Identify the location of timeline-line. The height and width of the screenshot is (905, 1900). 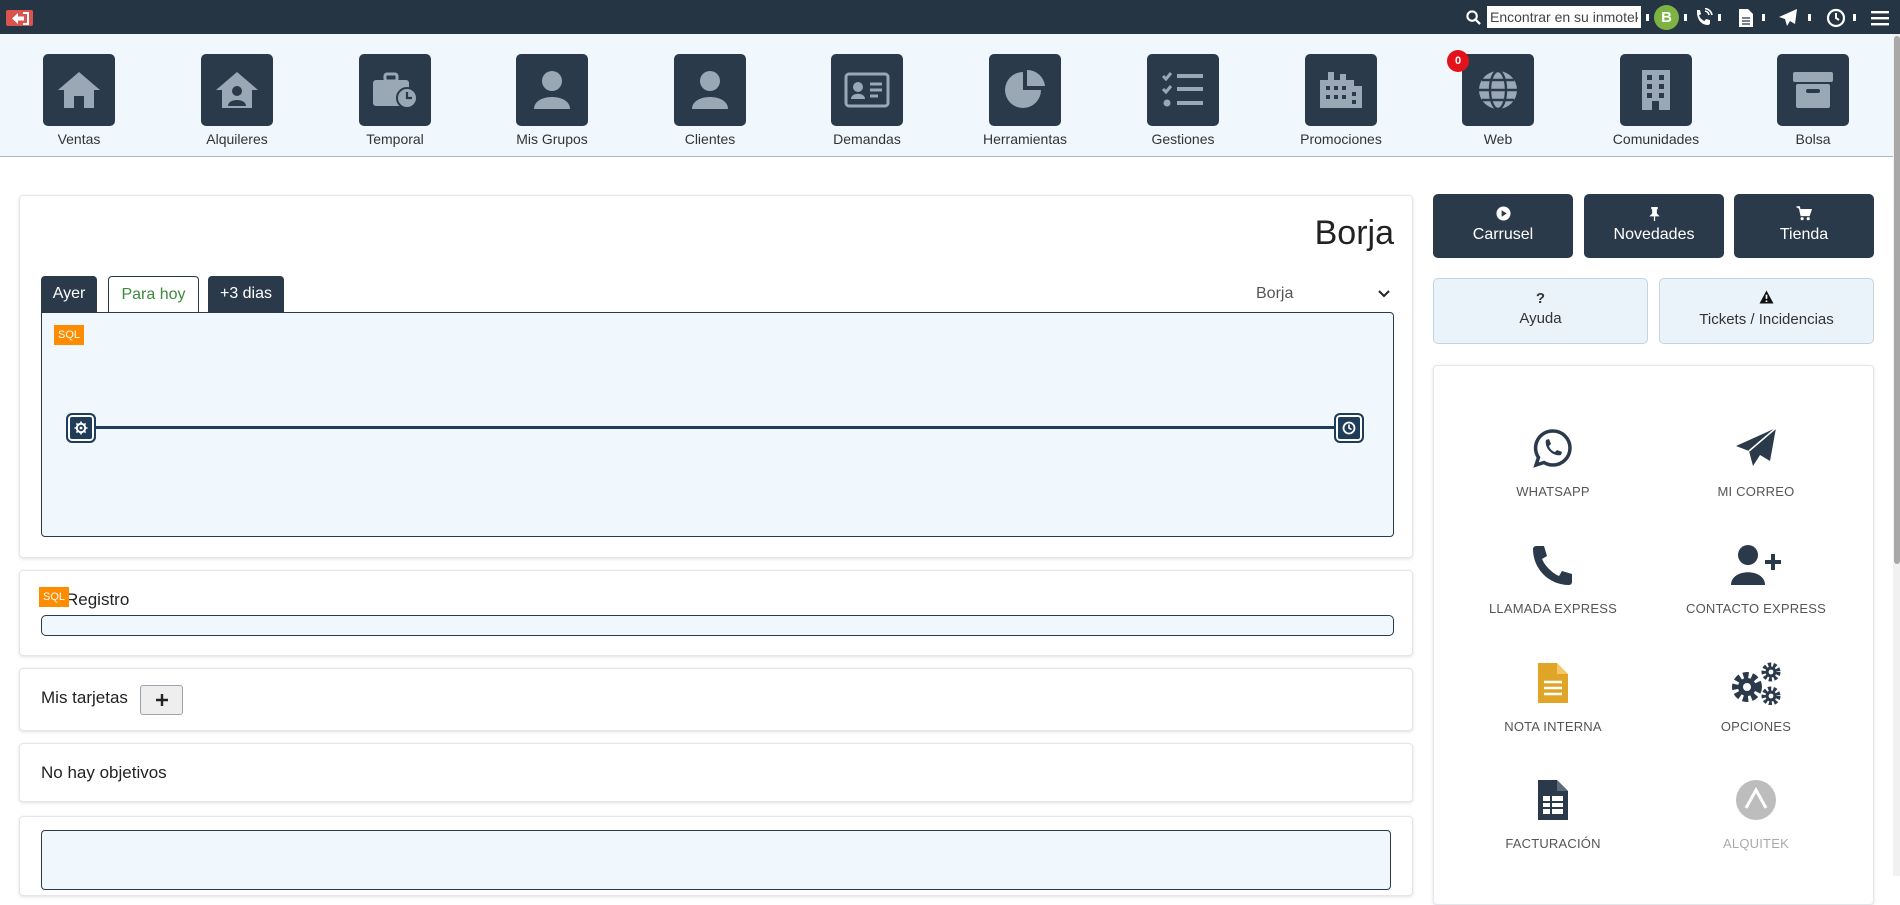
(717, 427).